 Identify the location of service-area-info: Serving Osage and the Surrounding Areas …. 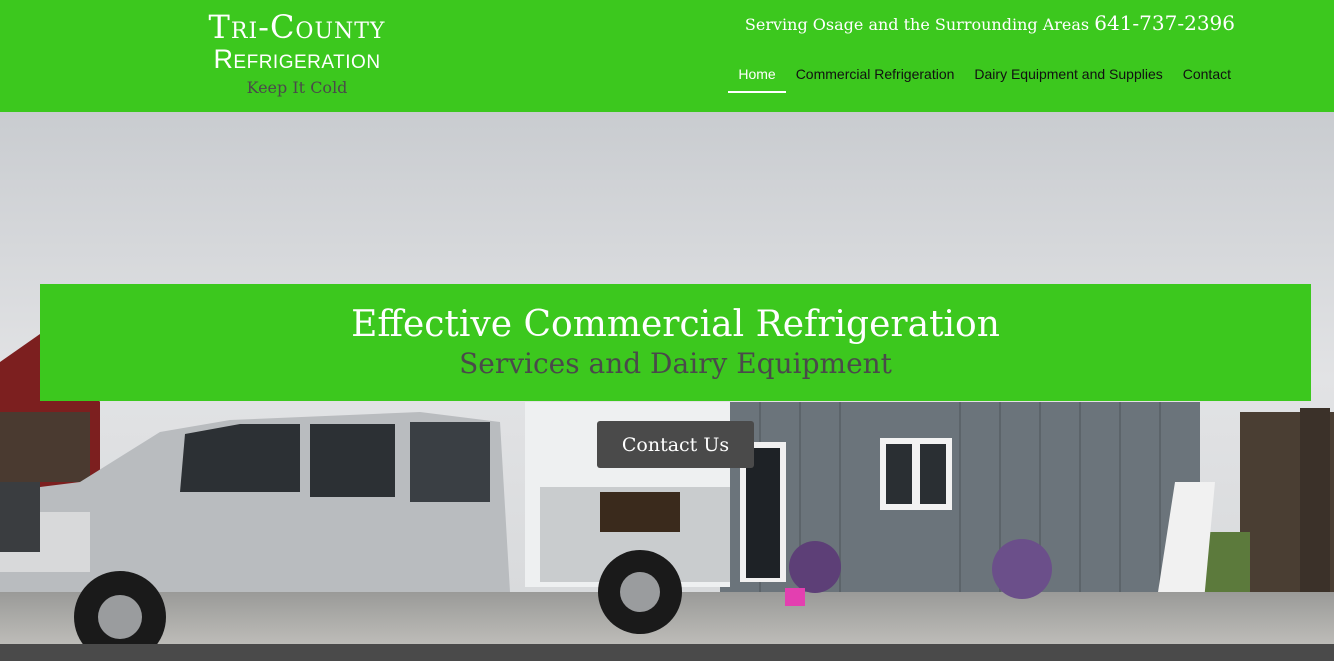
(990, 23).